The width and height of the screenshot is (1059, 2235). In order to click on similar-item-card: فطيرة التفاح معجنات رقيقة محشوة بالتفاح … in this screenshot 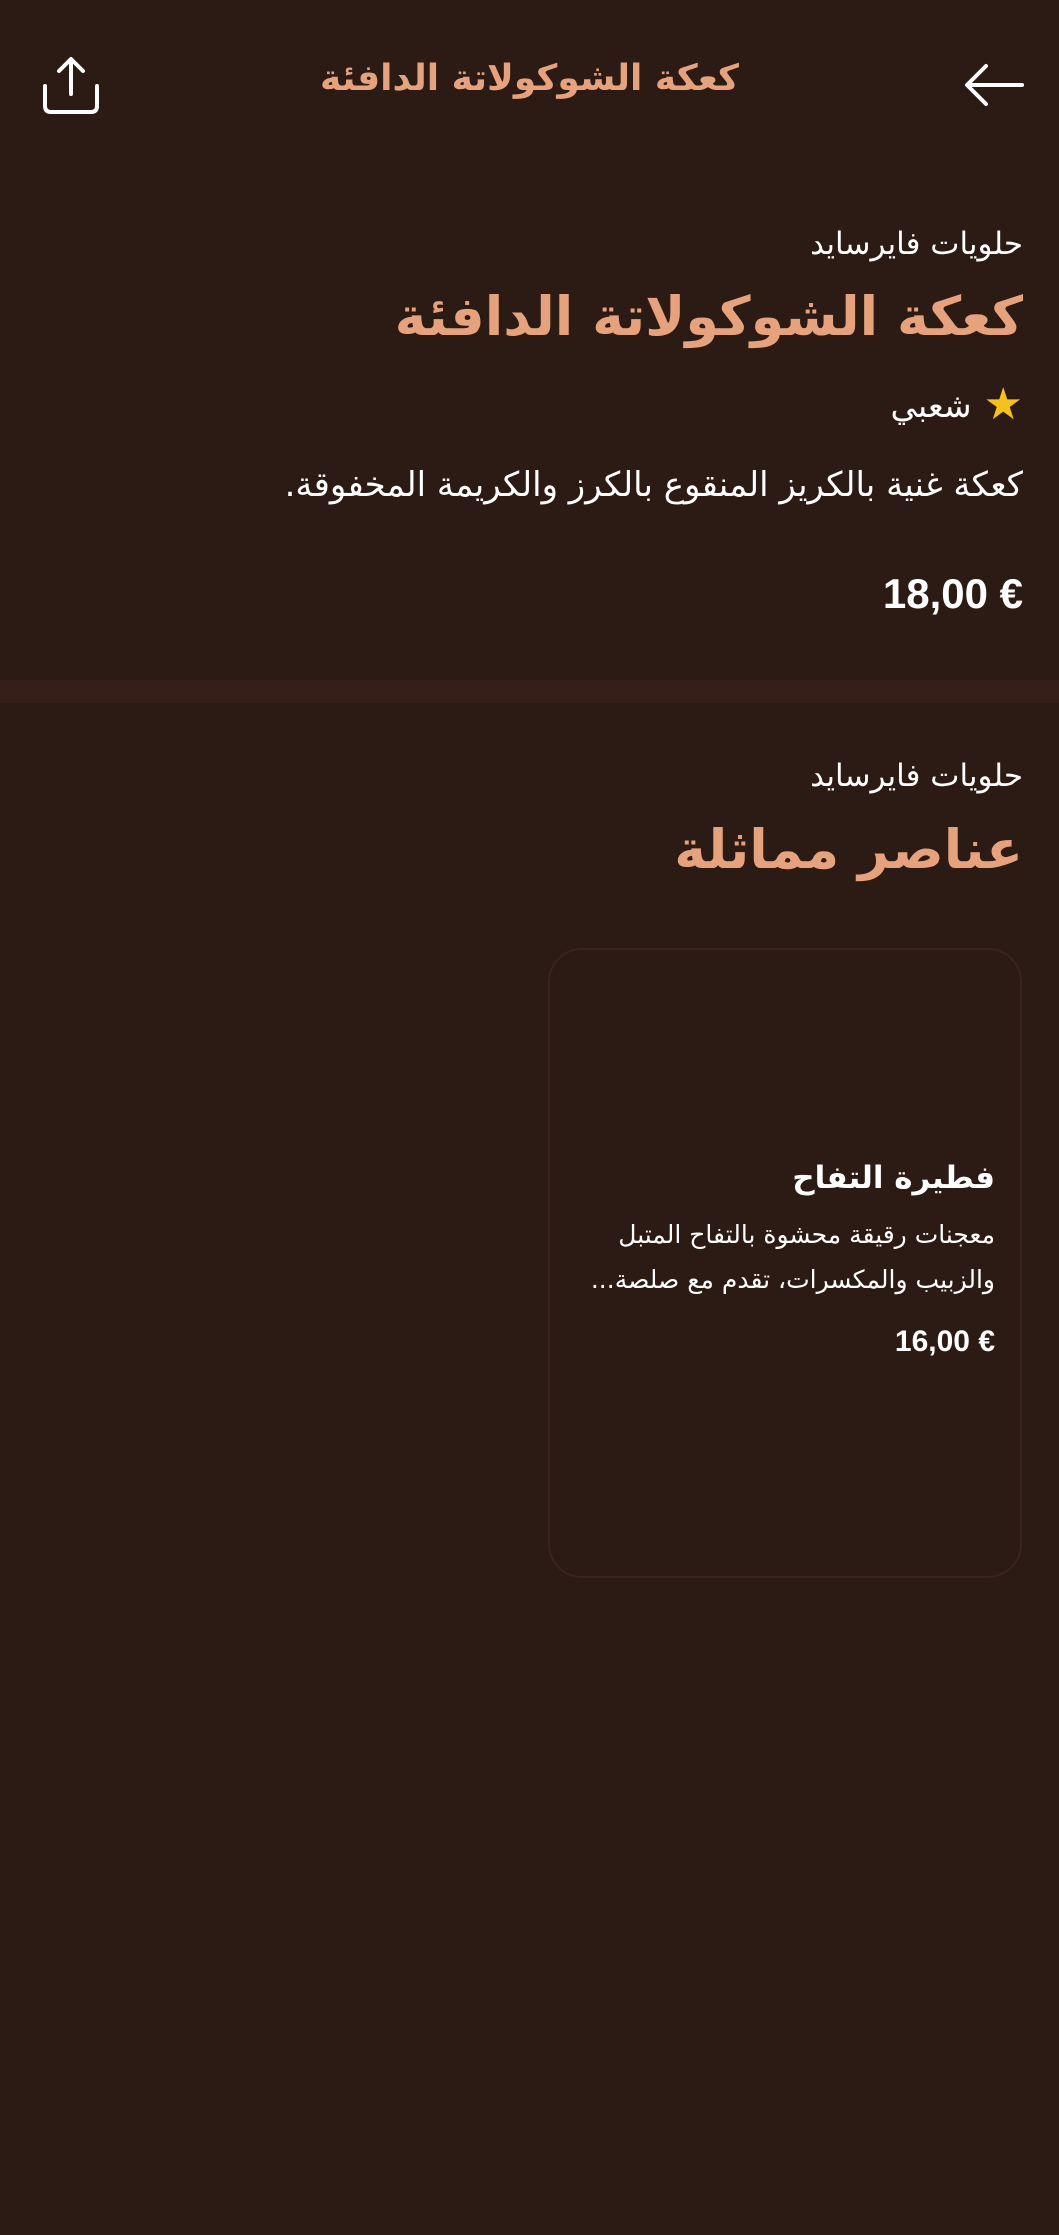, I will do `click(785, 1263)`.